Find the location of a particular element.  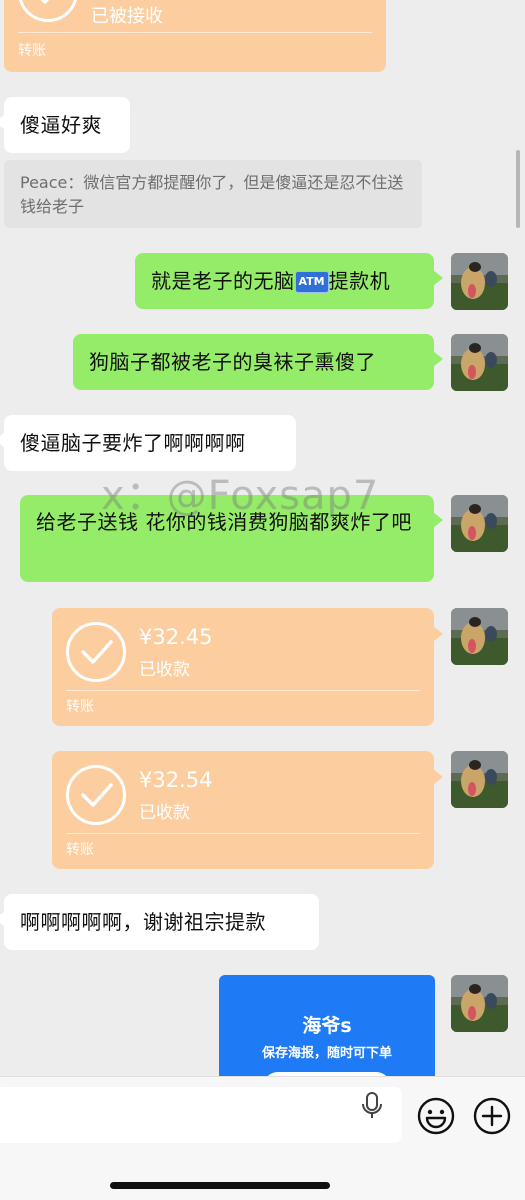

message-text: 傻逼好爽 is located at coordinates (61, 125).